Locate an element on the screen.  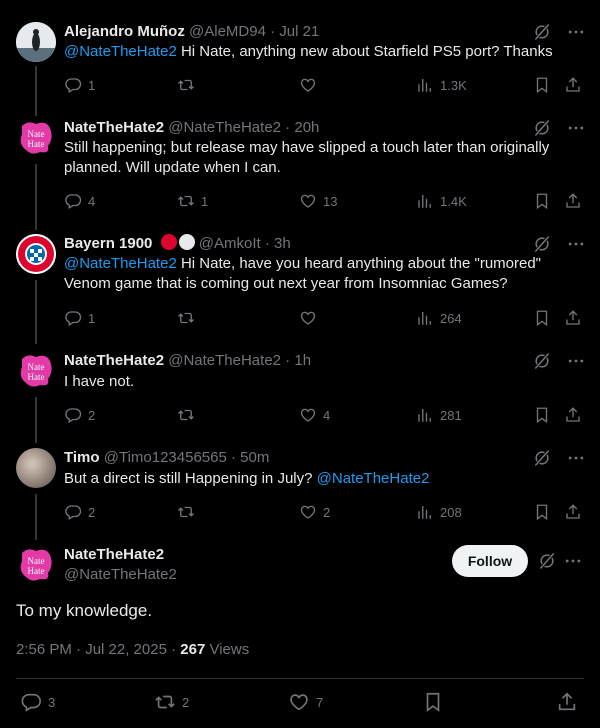
retweet-button: 2 is located at coordinates (171, 702).